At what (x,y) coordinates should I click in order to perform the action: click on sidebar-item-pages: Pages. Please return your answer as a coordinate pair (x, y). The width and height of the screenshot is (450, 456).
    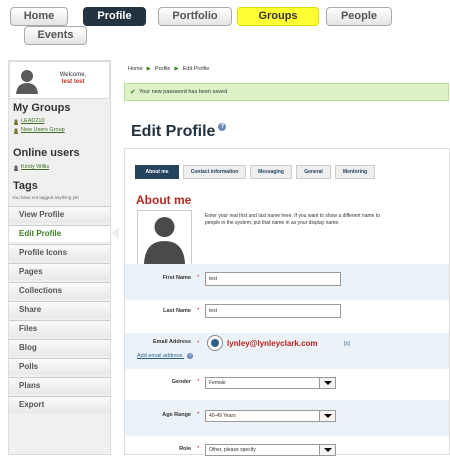
    Looking at the image, I should click on (59, 271).